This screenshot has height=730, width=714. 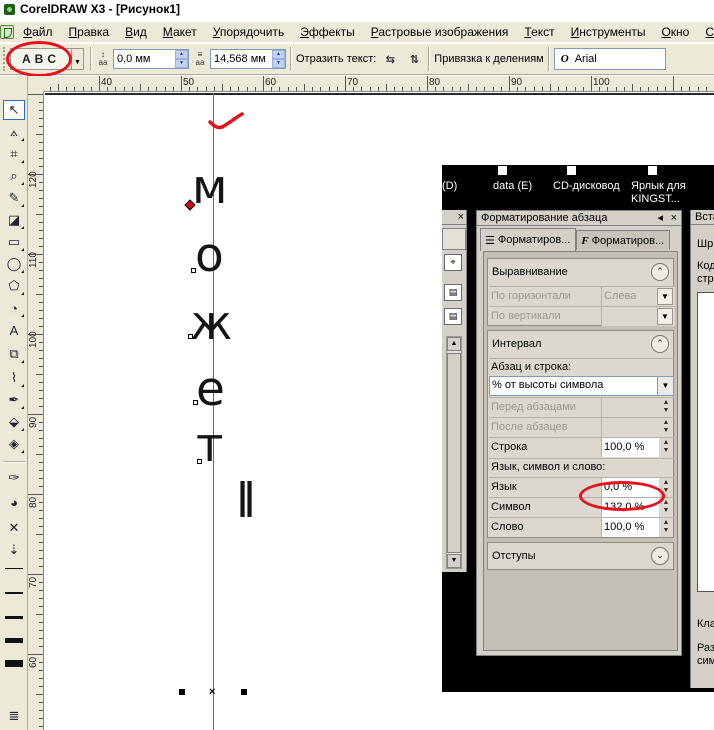 What do you see at coordinates (179, 32) in the screenshot?
I see `menu-item-3: Макет` at bounding box center [179, 32].